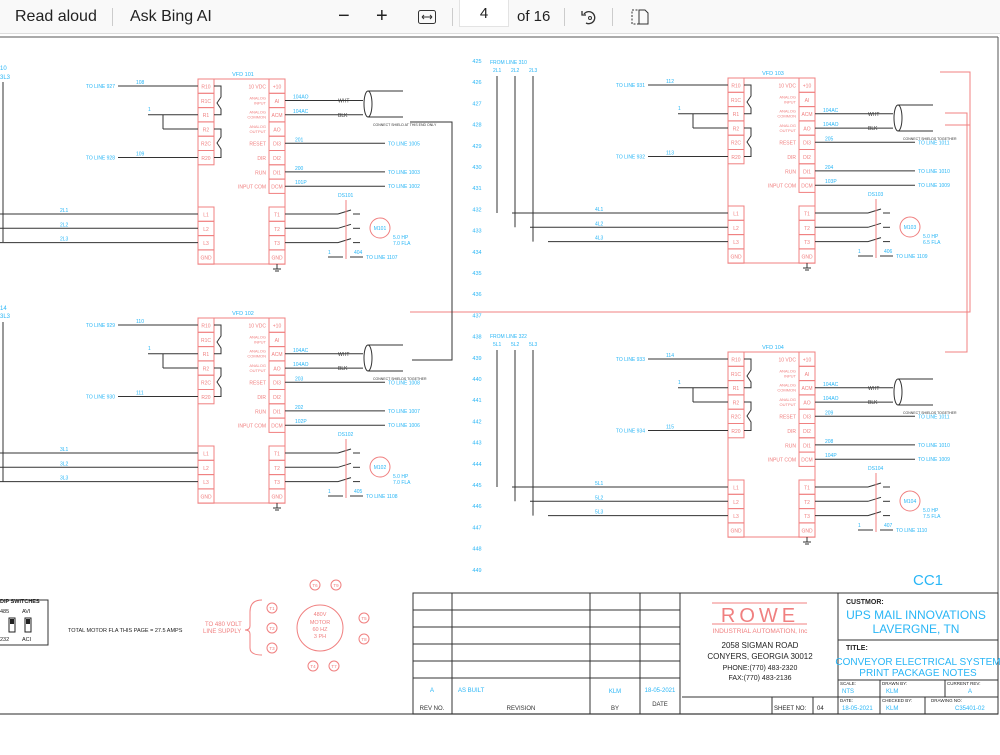 This screenshot has width=1000, height=755. What do you see at coordinates (807, 503) in the screenshot?
I see `terminal-label: T2` at bounding box center [807, 503].